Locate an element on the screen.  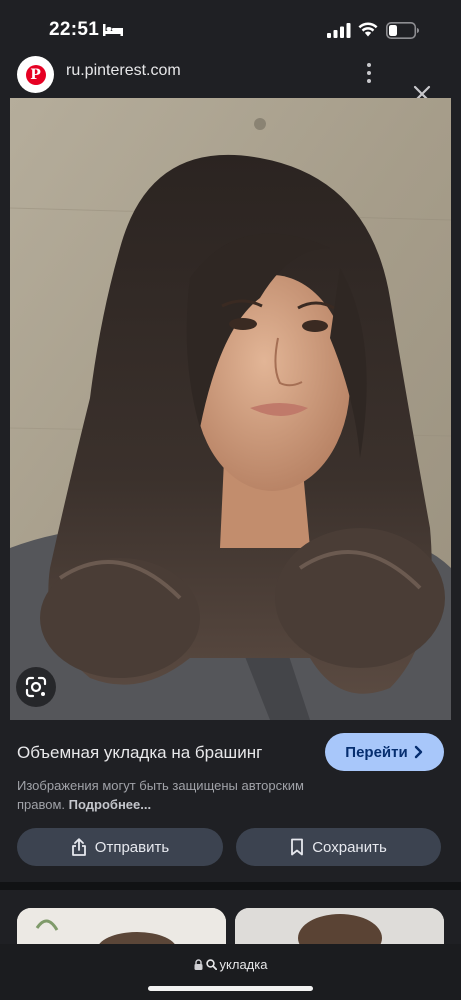
google-lens-button is located at coordinates (36, 687).